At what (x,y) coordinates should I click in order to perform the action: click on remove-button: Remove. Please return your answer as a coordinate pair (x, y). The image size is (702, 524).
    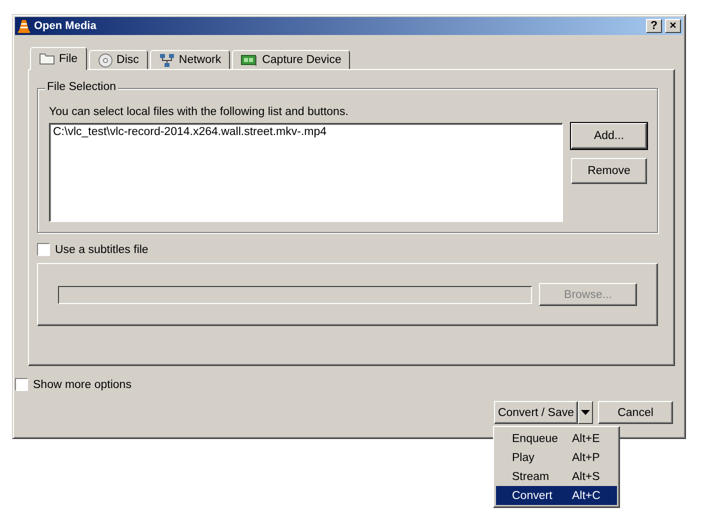
    Looking at the image, I should click on (609, 171).